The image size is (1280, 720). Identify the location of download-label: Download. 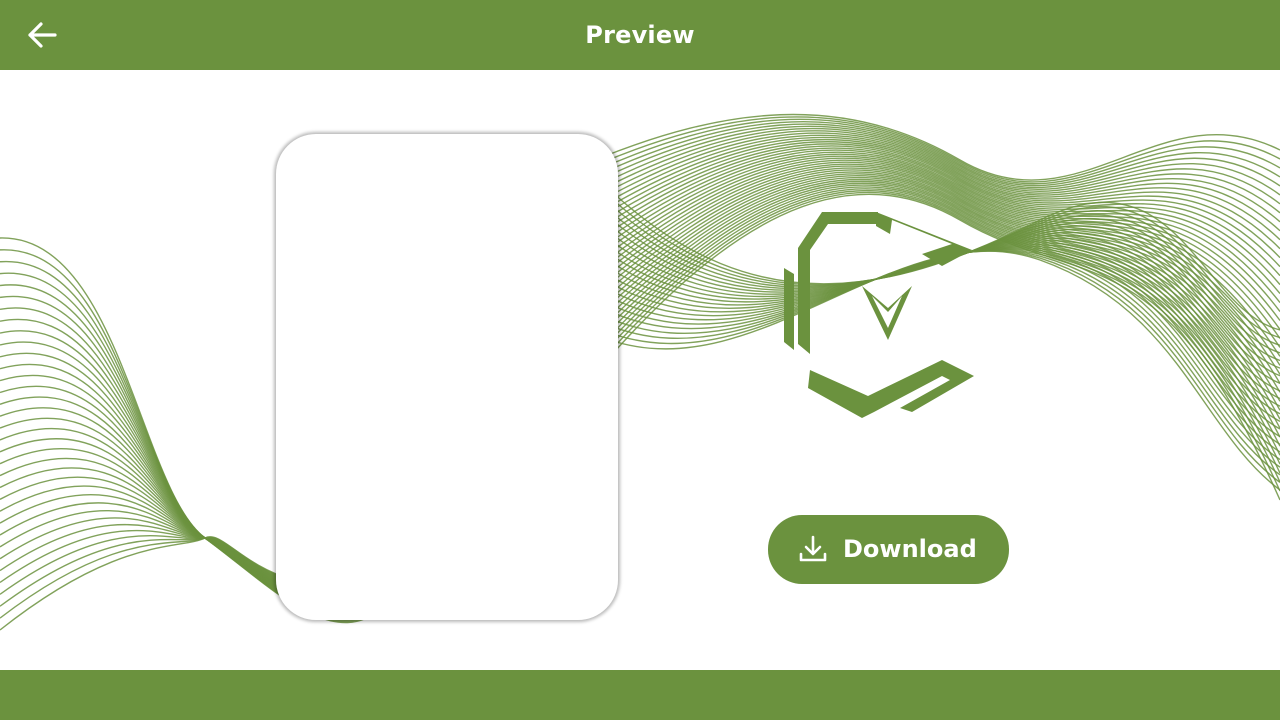
(910, 549).